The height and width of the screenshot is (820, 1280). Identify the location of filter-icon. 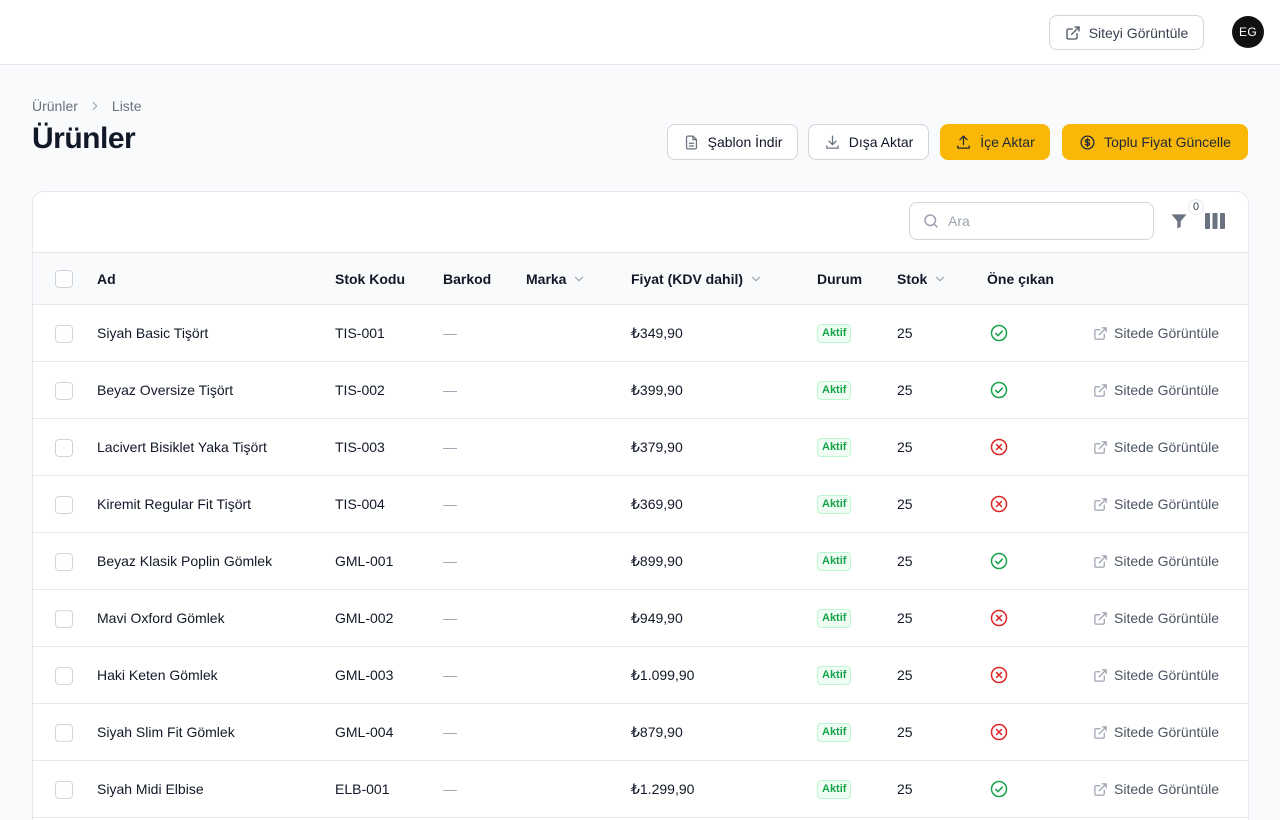
(1179, 221).